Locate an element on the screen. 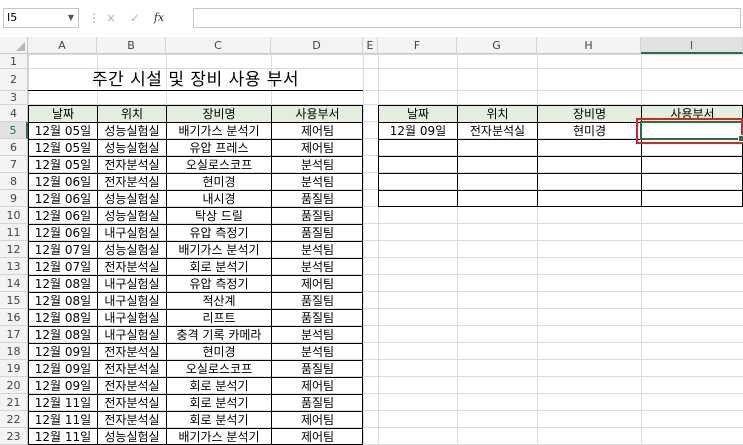  enter-icon: ✓ is located at coordinates (135, 18).